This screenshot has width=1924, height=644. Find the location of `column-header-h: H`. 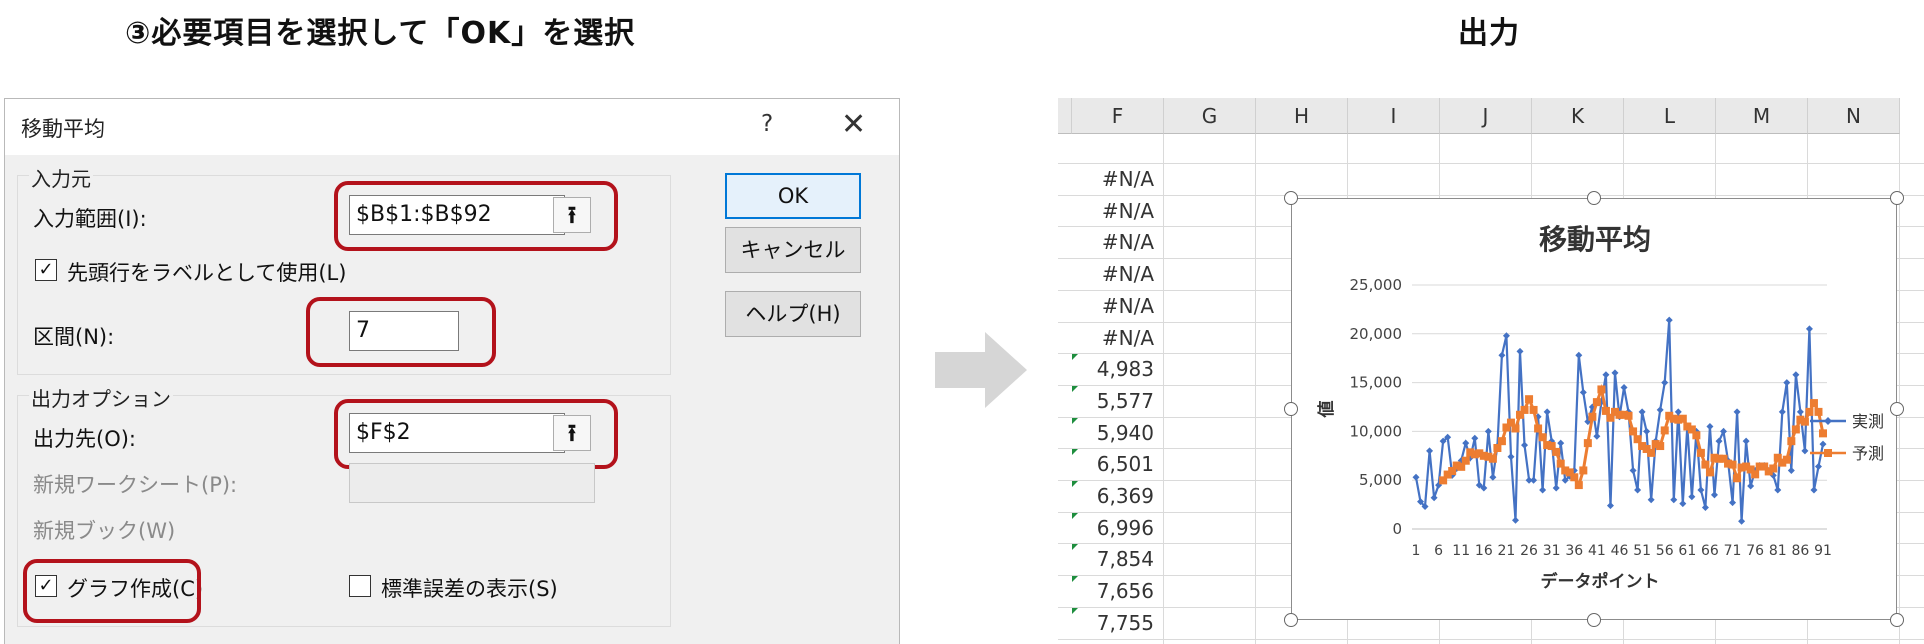

column-header-h: H is located at coordinates (1302, 116).